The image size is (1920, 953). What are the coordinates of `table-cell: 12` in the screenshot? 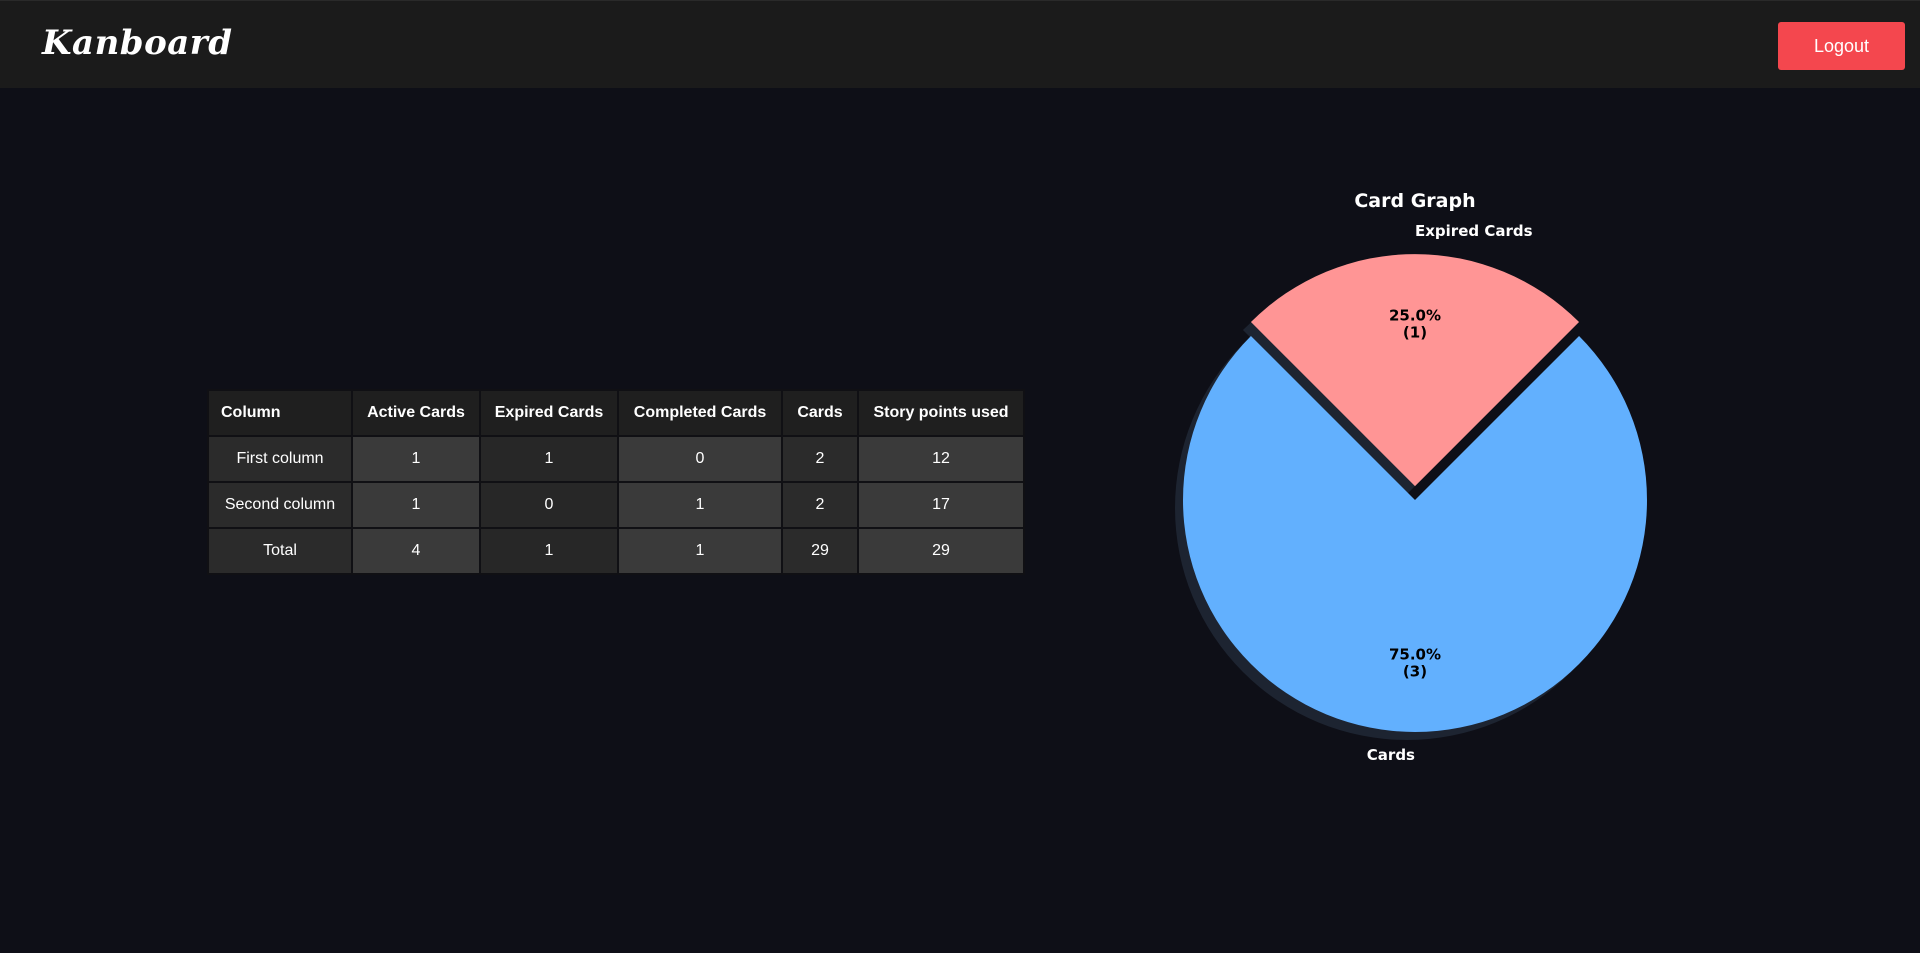 It's located at (941, 459).